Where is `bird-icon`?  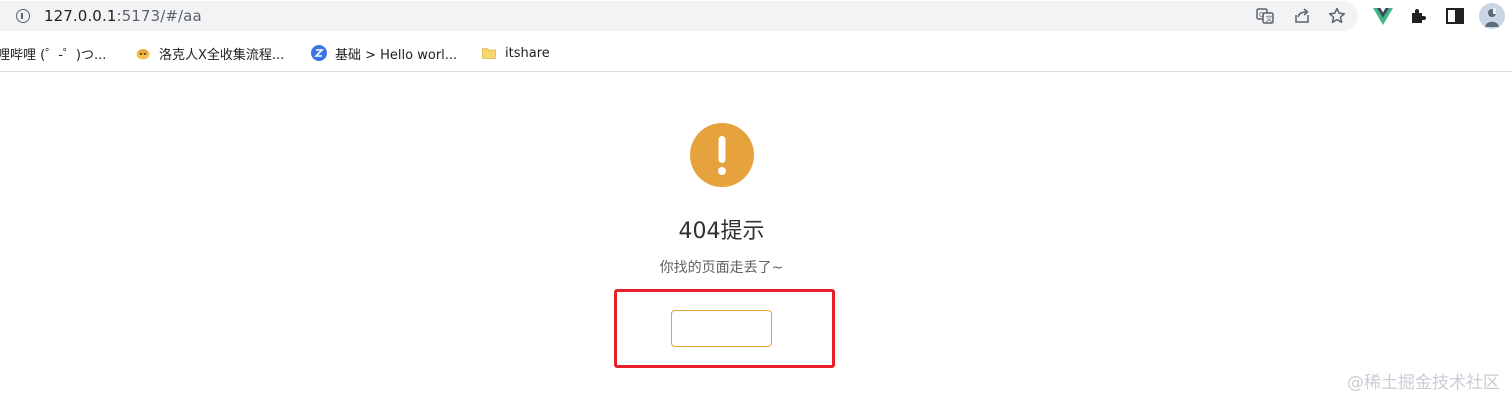
bird-icon is located at coordinates (143, 54).